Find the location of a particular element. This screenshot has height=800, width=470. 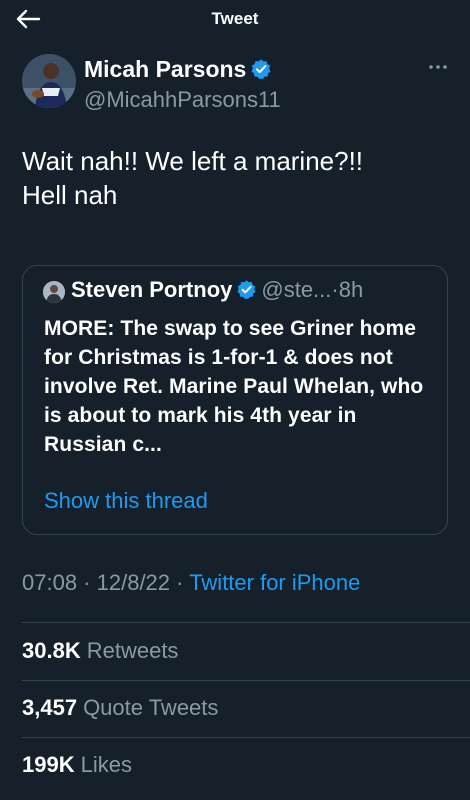

likes-stat: 199K Likes is located at coordinates (77, 765).